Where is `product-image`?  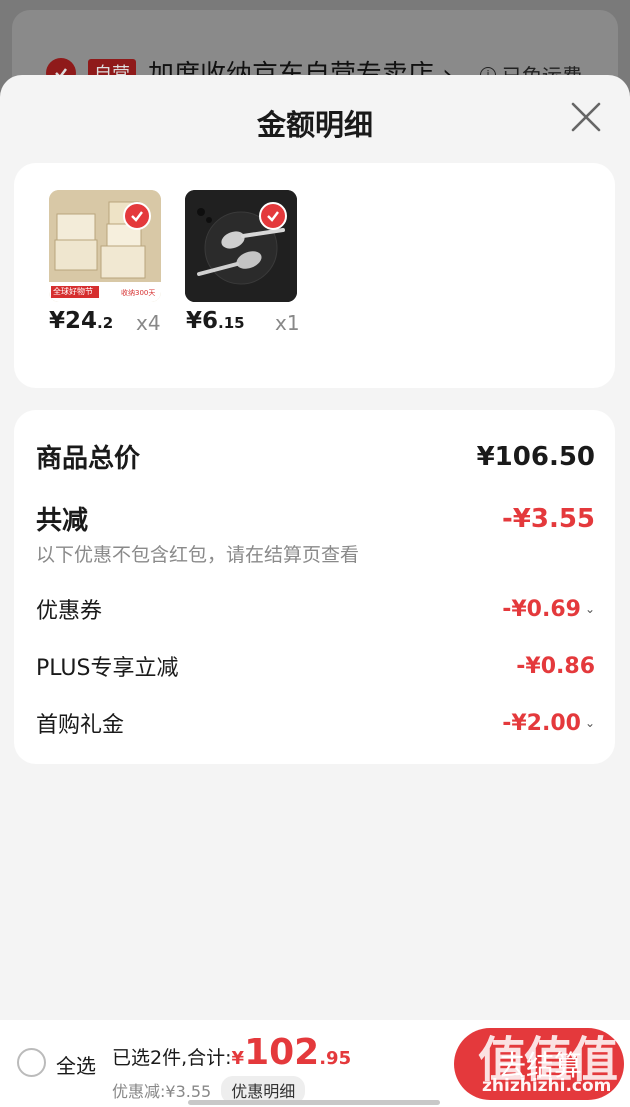 product-image is located at coordinates (241, 246).